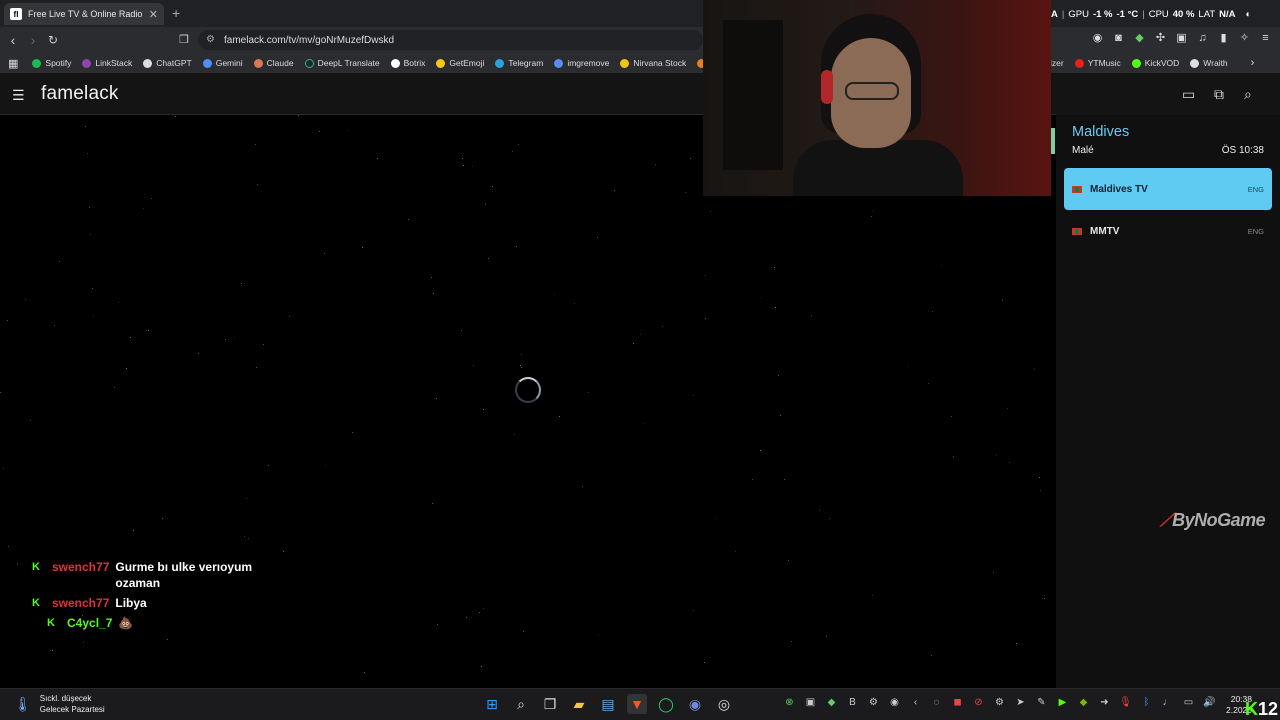 The width and height of the screenshot is (1280, 720). What do you see at coordinates (51, 63) in the screenshot?
I see `bookmark-item: Spotify` at bounding box center [51, 63].